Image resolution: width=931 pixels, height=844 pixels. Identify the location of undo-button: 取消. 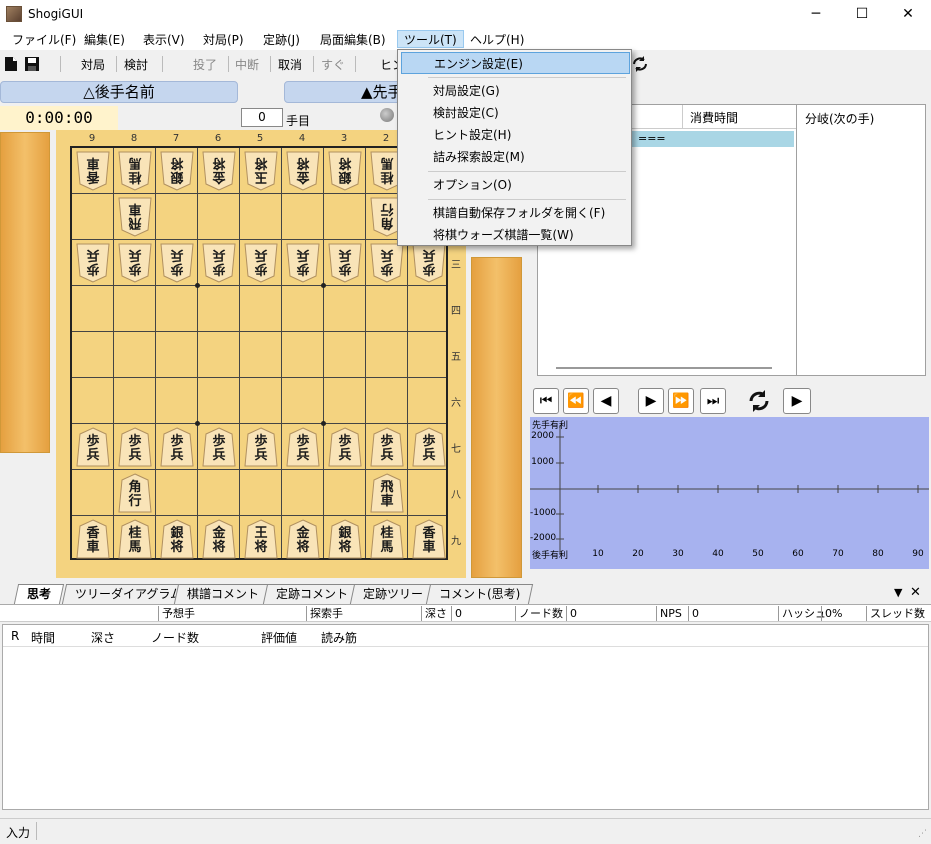
(290, 64).